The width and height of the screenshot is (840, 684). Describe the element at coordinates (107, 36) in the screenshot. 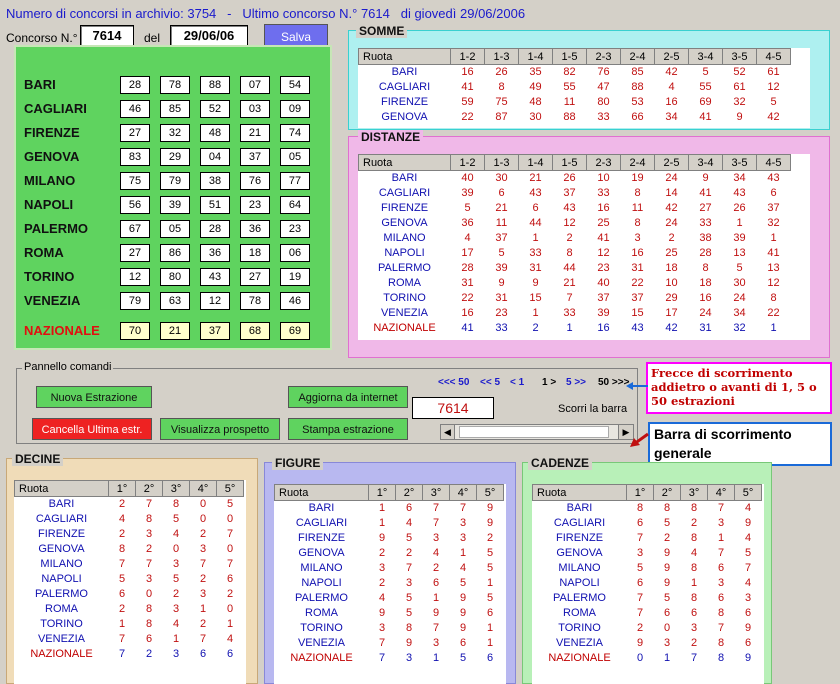

I see `concorso-number-field: 7614` at that location.